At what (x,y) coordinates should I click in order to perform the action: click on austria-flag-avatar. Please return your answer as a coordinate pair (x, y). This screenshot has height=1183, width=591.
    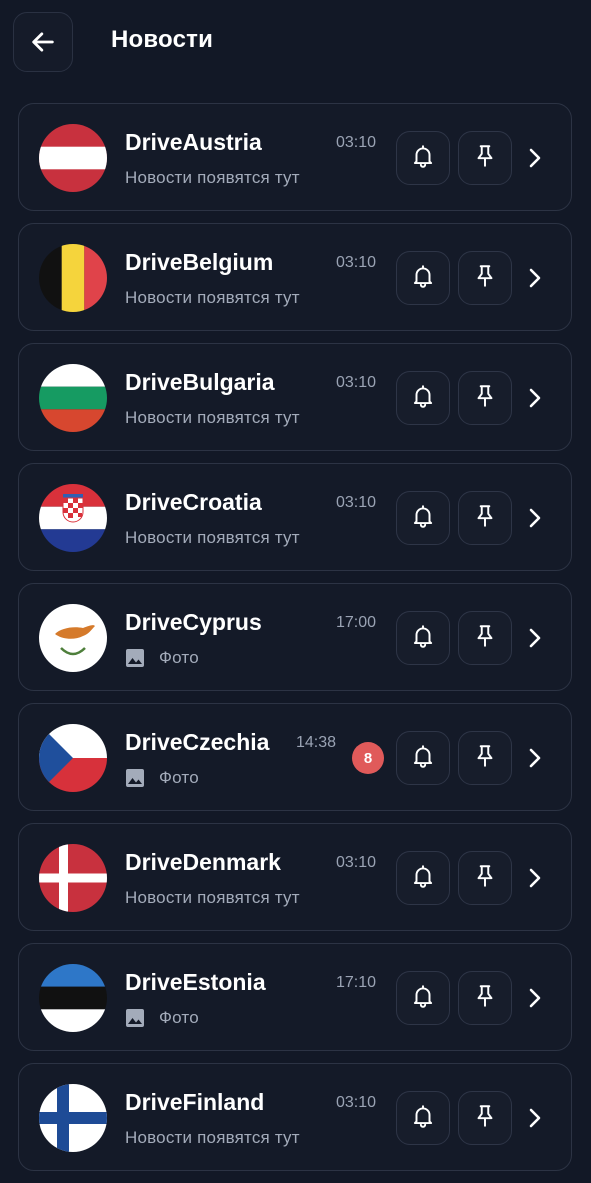
    Looking at the image, I should click on (73, 158).